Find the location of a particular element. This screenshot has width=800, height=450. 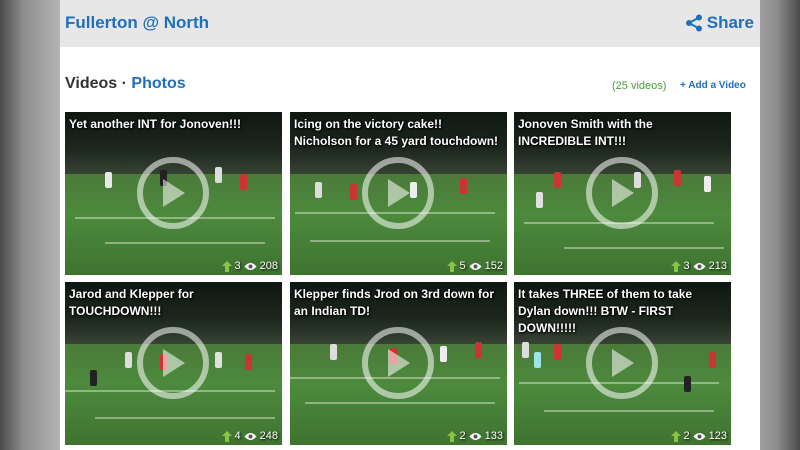

video-stats: 3 208 is located at coordinates (249, 266).